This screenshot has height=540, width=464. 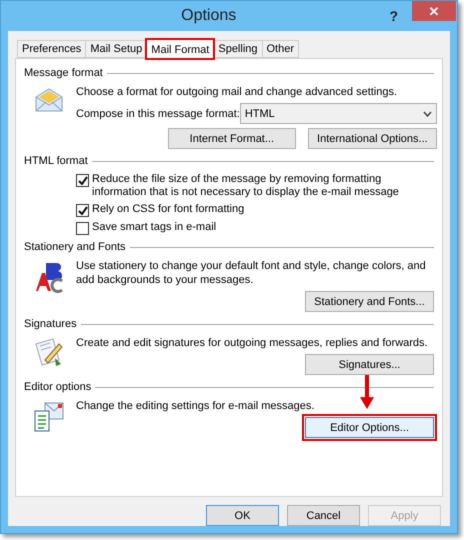 What do you see at coordinates (56, 161) in the screenshot?
I see `section-heading: HTML format` at bounding box center [56, 161].